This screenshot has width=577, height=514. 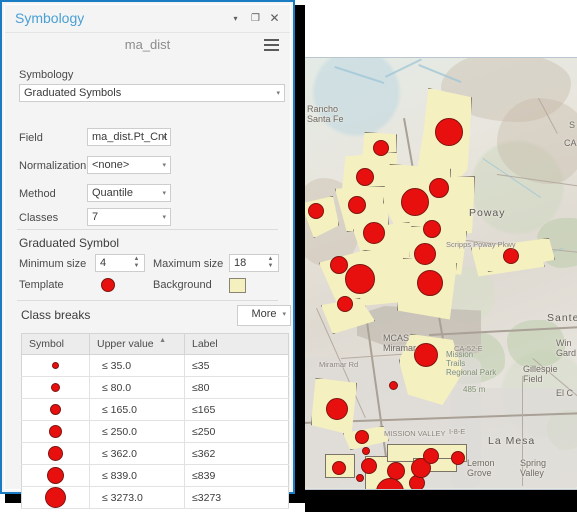 I want to click on table-row: ≤ 35.0 ≤35, so click(x=155, y=365).